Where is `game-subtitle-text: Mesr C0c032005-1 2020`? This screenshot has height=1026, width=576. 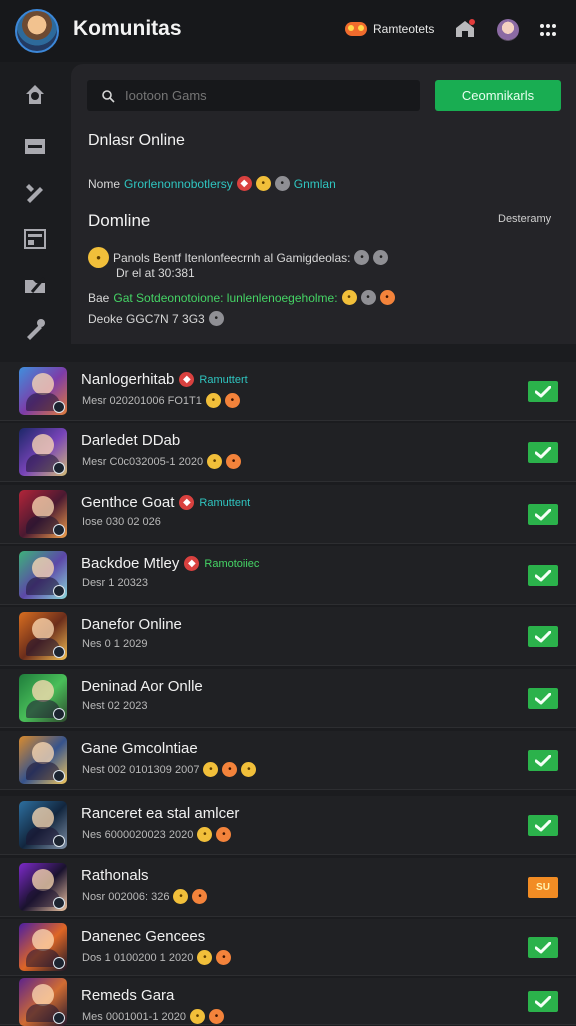
game-subtitle-text: Mesr C0c032005-1 2020 is located at coordinates (143, 461).